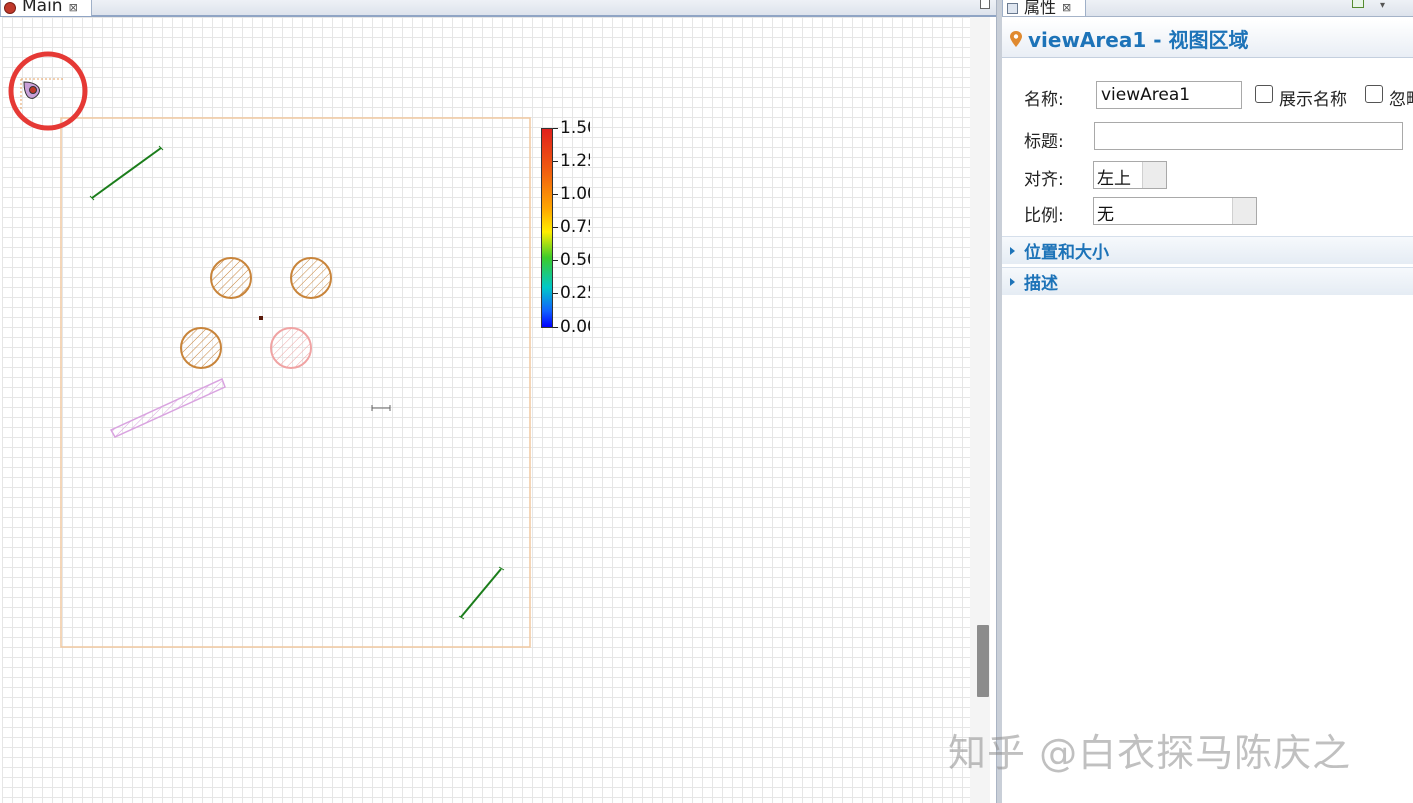 The width and height of the screenshot is (1413, 803). Describe the element at coordinates (1207, 250) in the screenshot. I see `section-position-size: 位置和大小` at that location.